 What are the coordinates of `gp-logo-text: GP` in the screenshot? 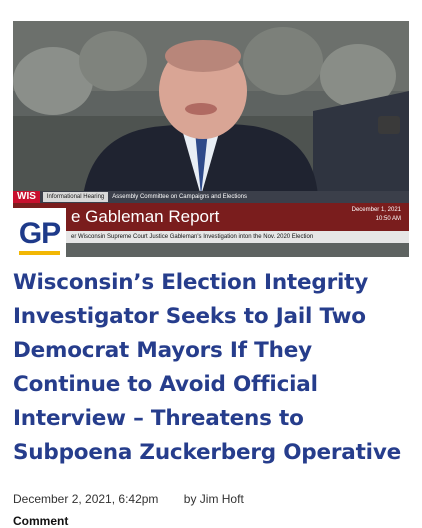 It's located at (39, 233).